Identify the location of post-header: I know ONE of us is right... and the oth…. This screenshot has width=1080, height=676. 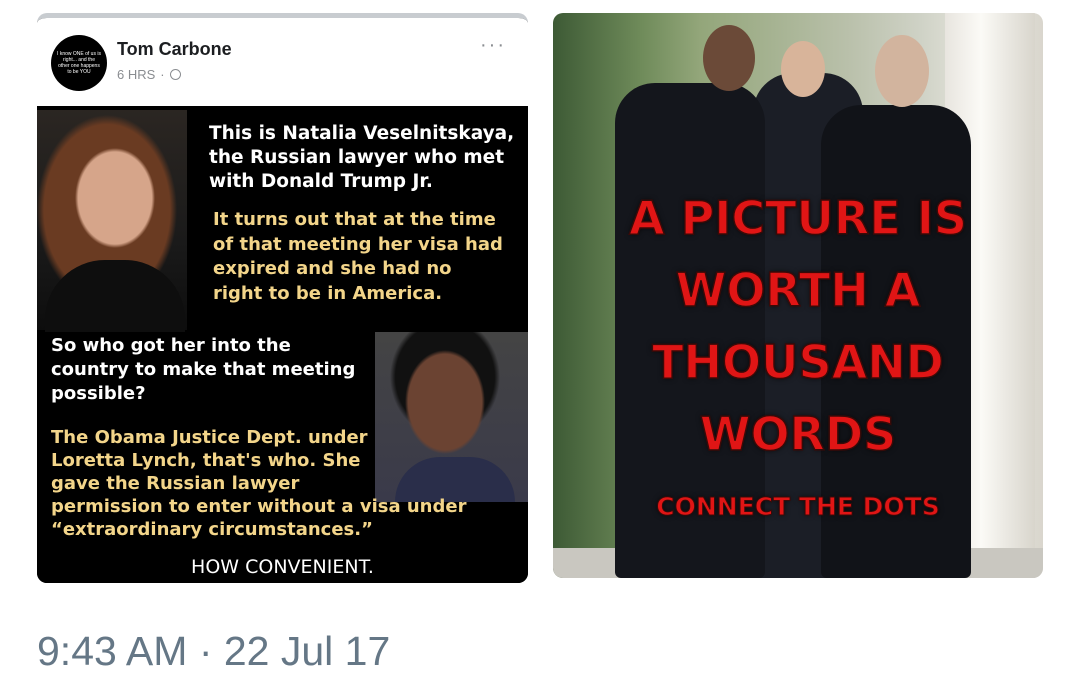
(282, 62).